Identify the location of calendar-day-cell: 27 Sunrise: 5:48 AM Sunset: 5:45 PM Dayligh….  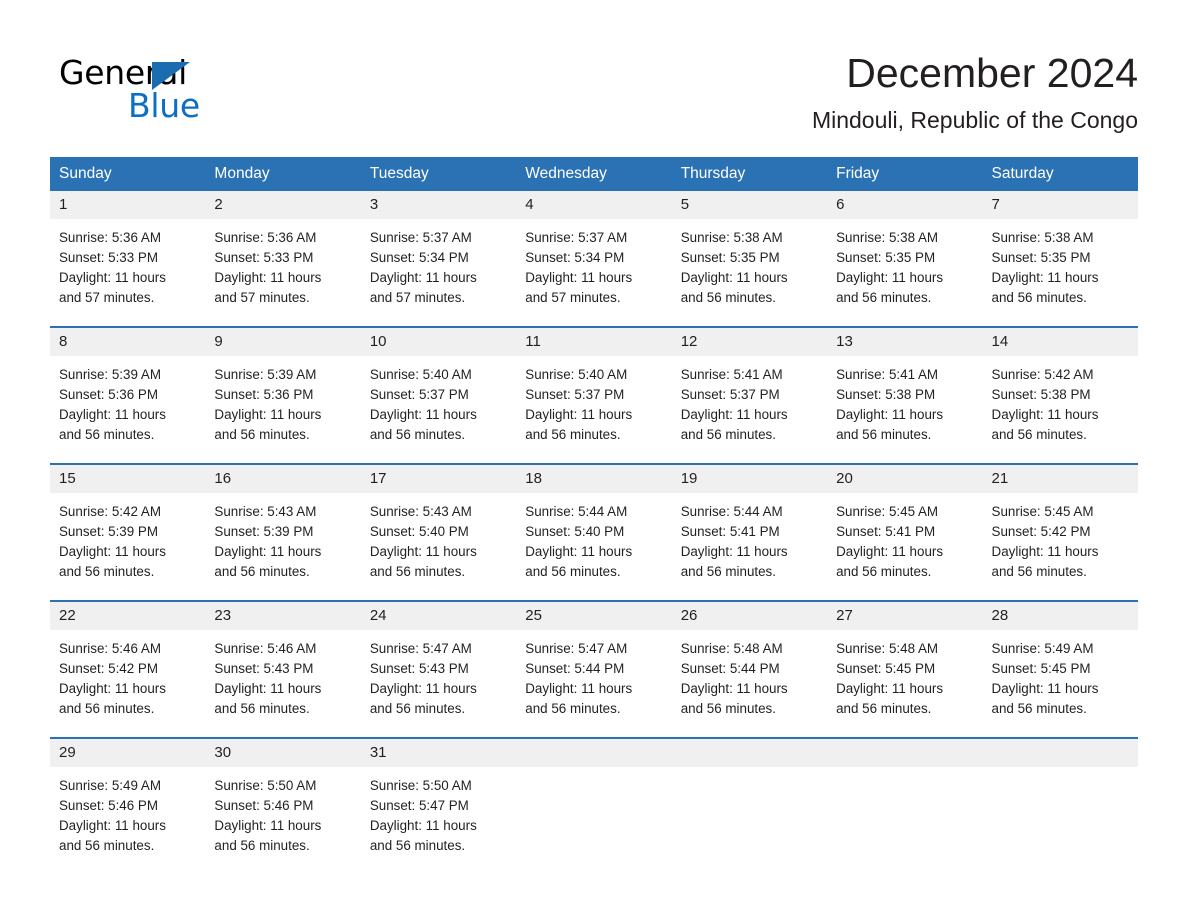
(905, 669).